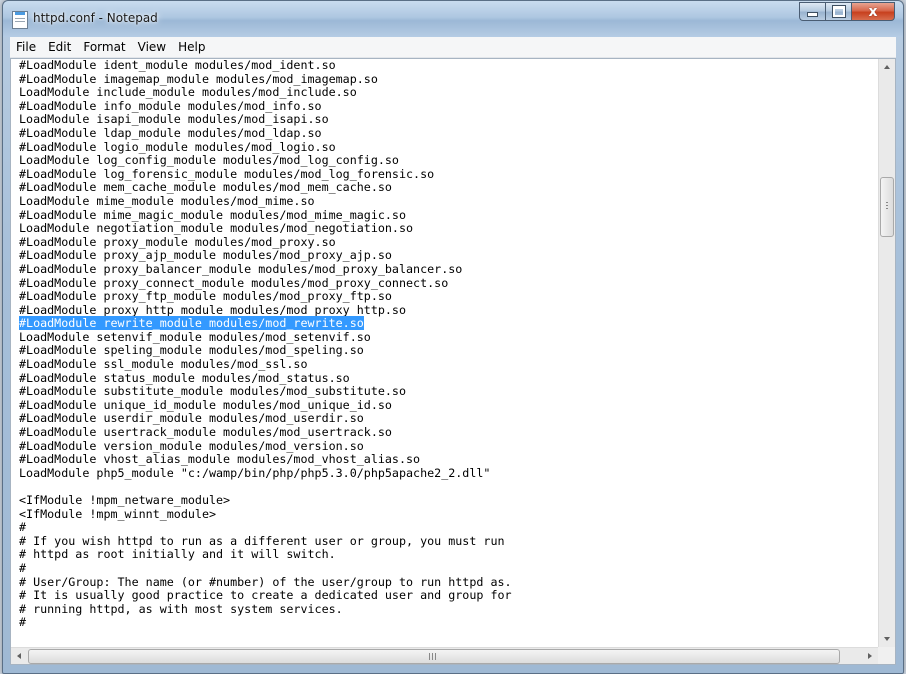 The width and height of the screenshot is (906, 674). I want to click on menu-view: View, so click(152, 47).